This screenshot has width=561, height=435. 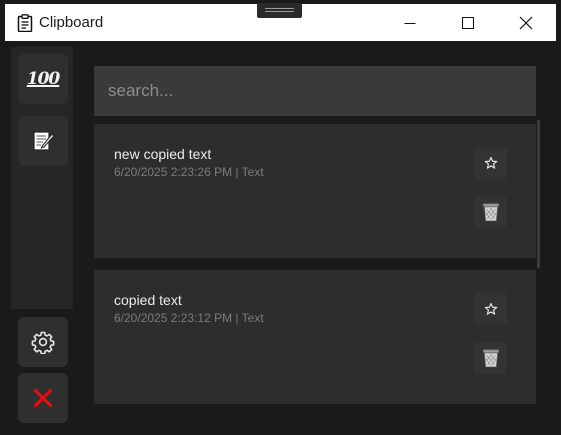 I want to click on memo-pencil-icon, so click(x=44, y=141).